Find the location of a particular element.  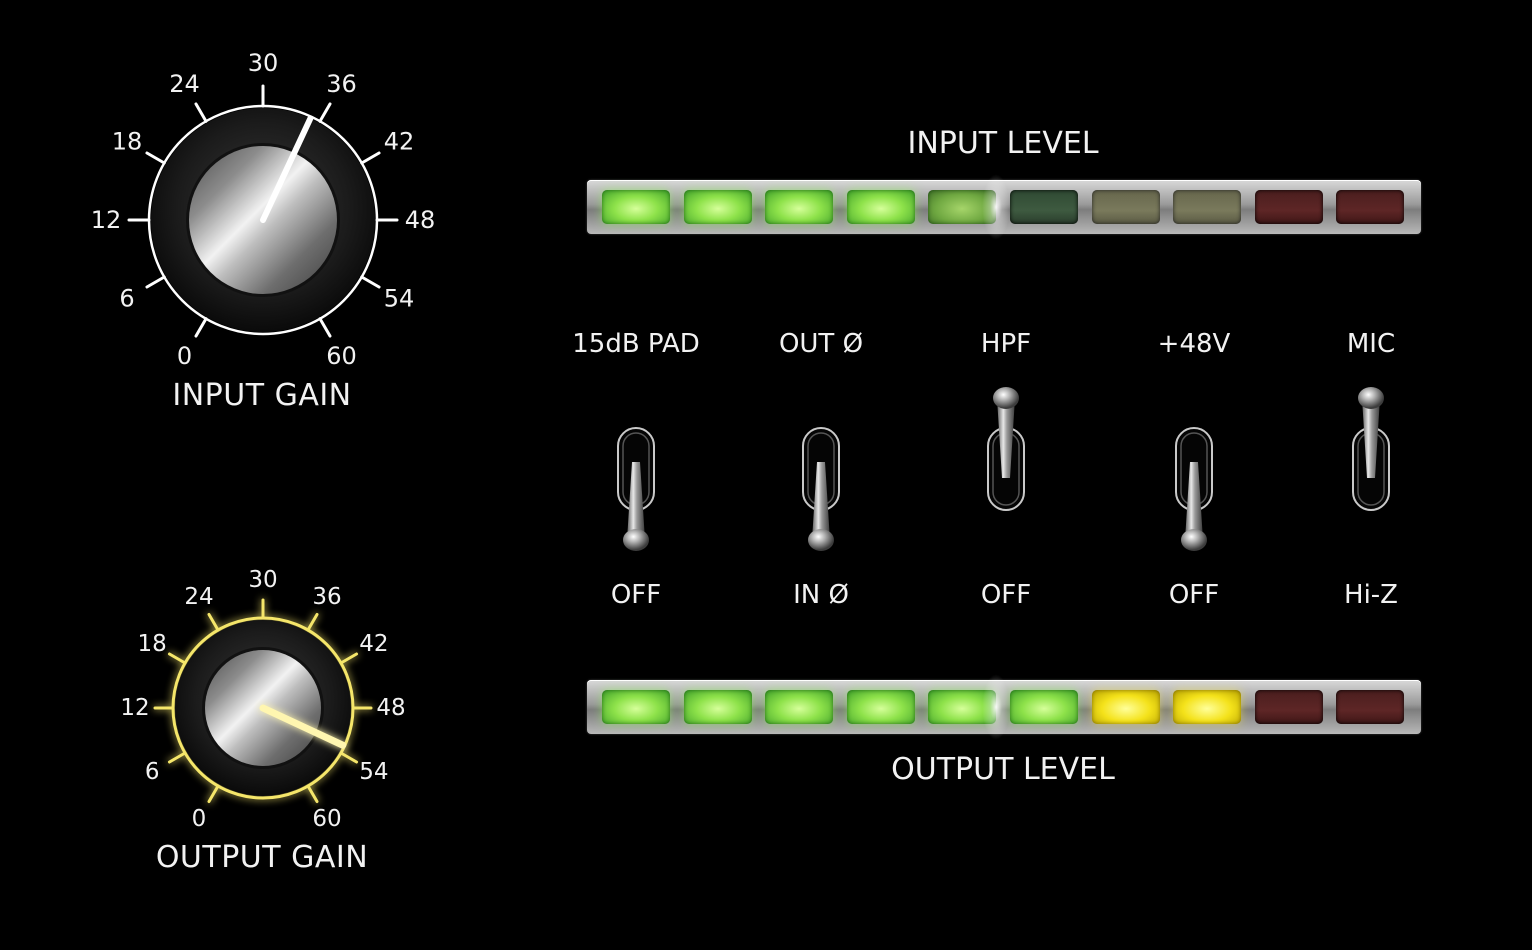

input-level-title: INPUT LEVEL is located at coordinates (1003, 143).